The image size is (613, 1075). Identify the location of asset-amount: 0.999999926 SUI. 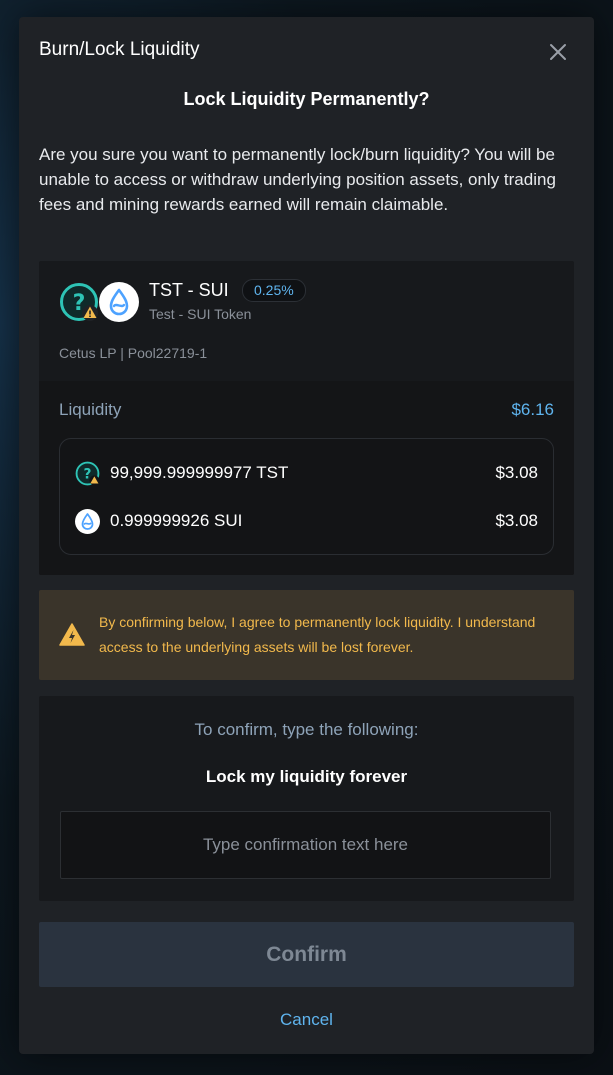
(176, 520).